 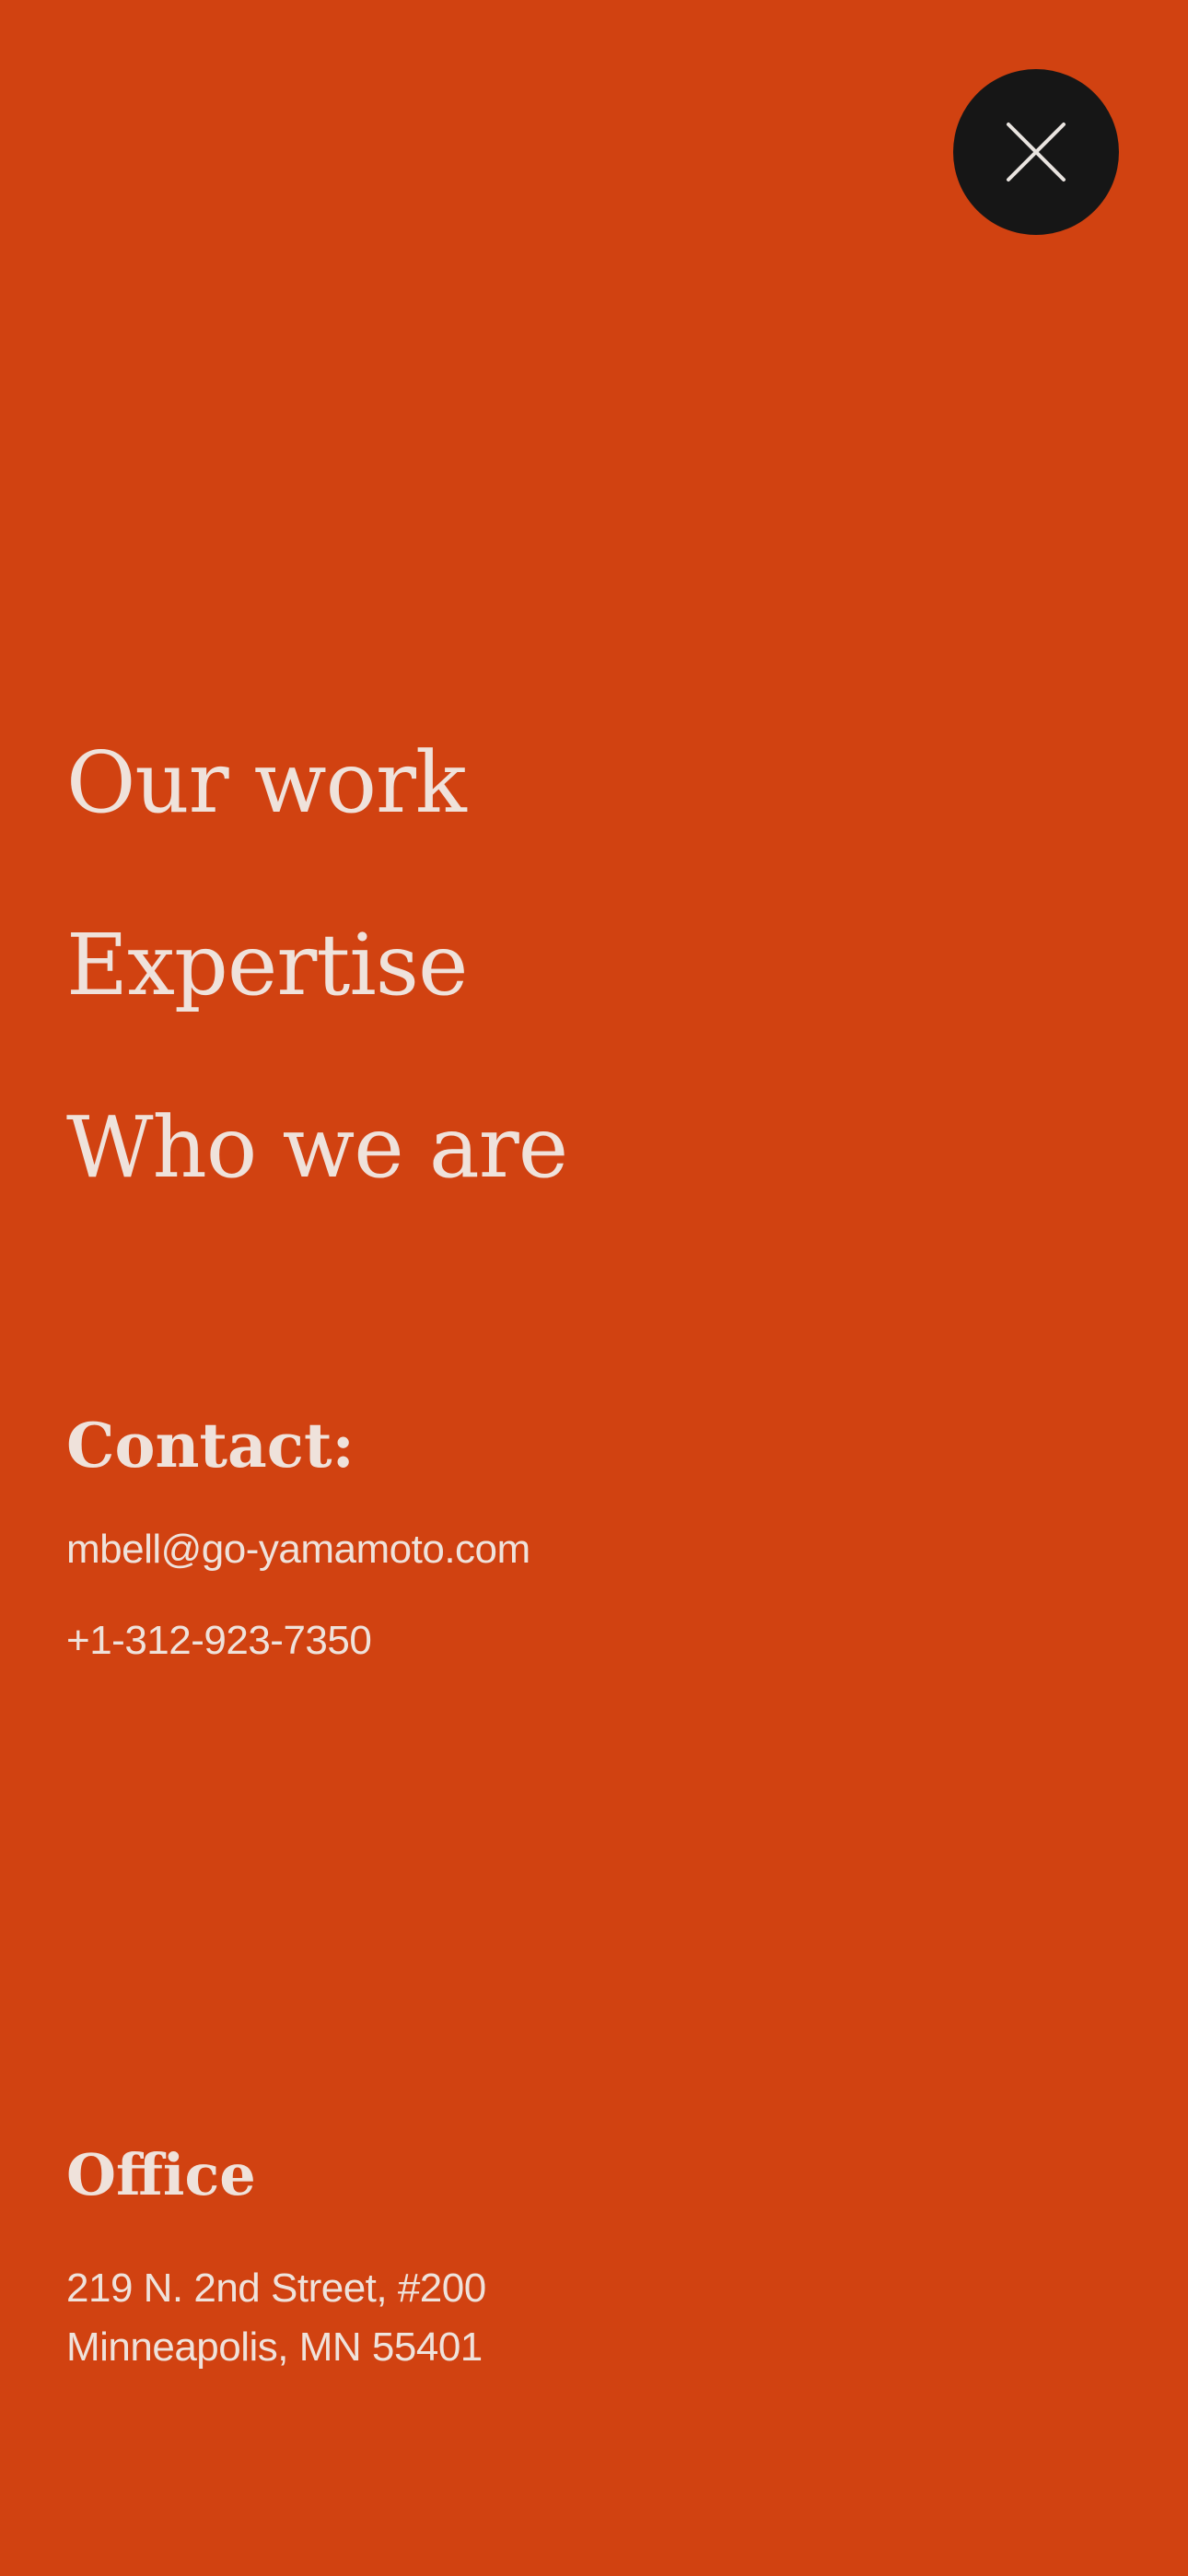 I want to click on office-address-line2: Minneapolis, MN 55401, so click(x=274, y=2347).